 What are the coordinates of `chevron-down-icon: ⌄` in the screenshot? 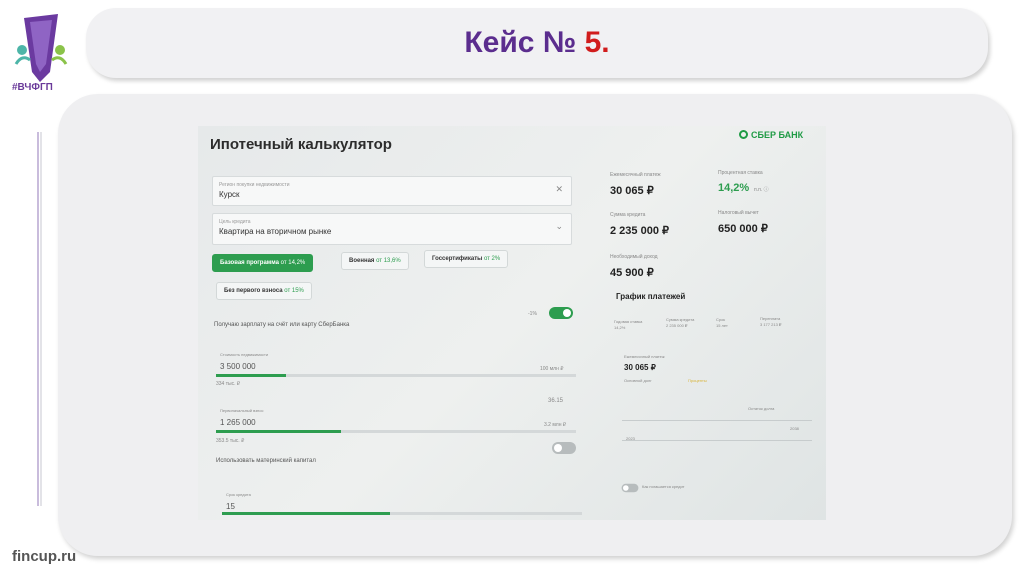 It's located at (559, 226).